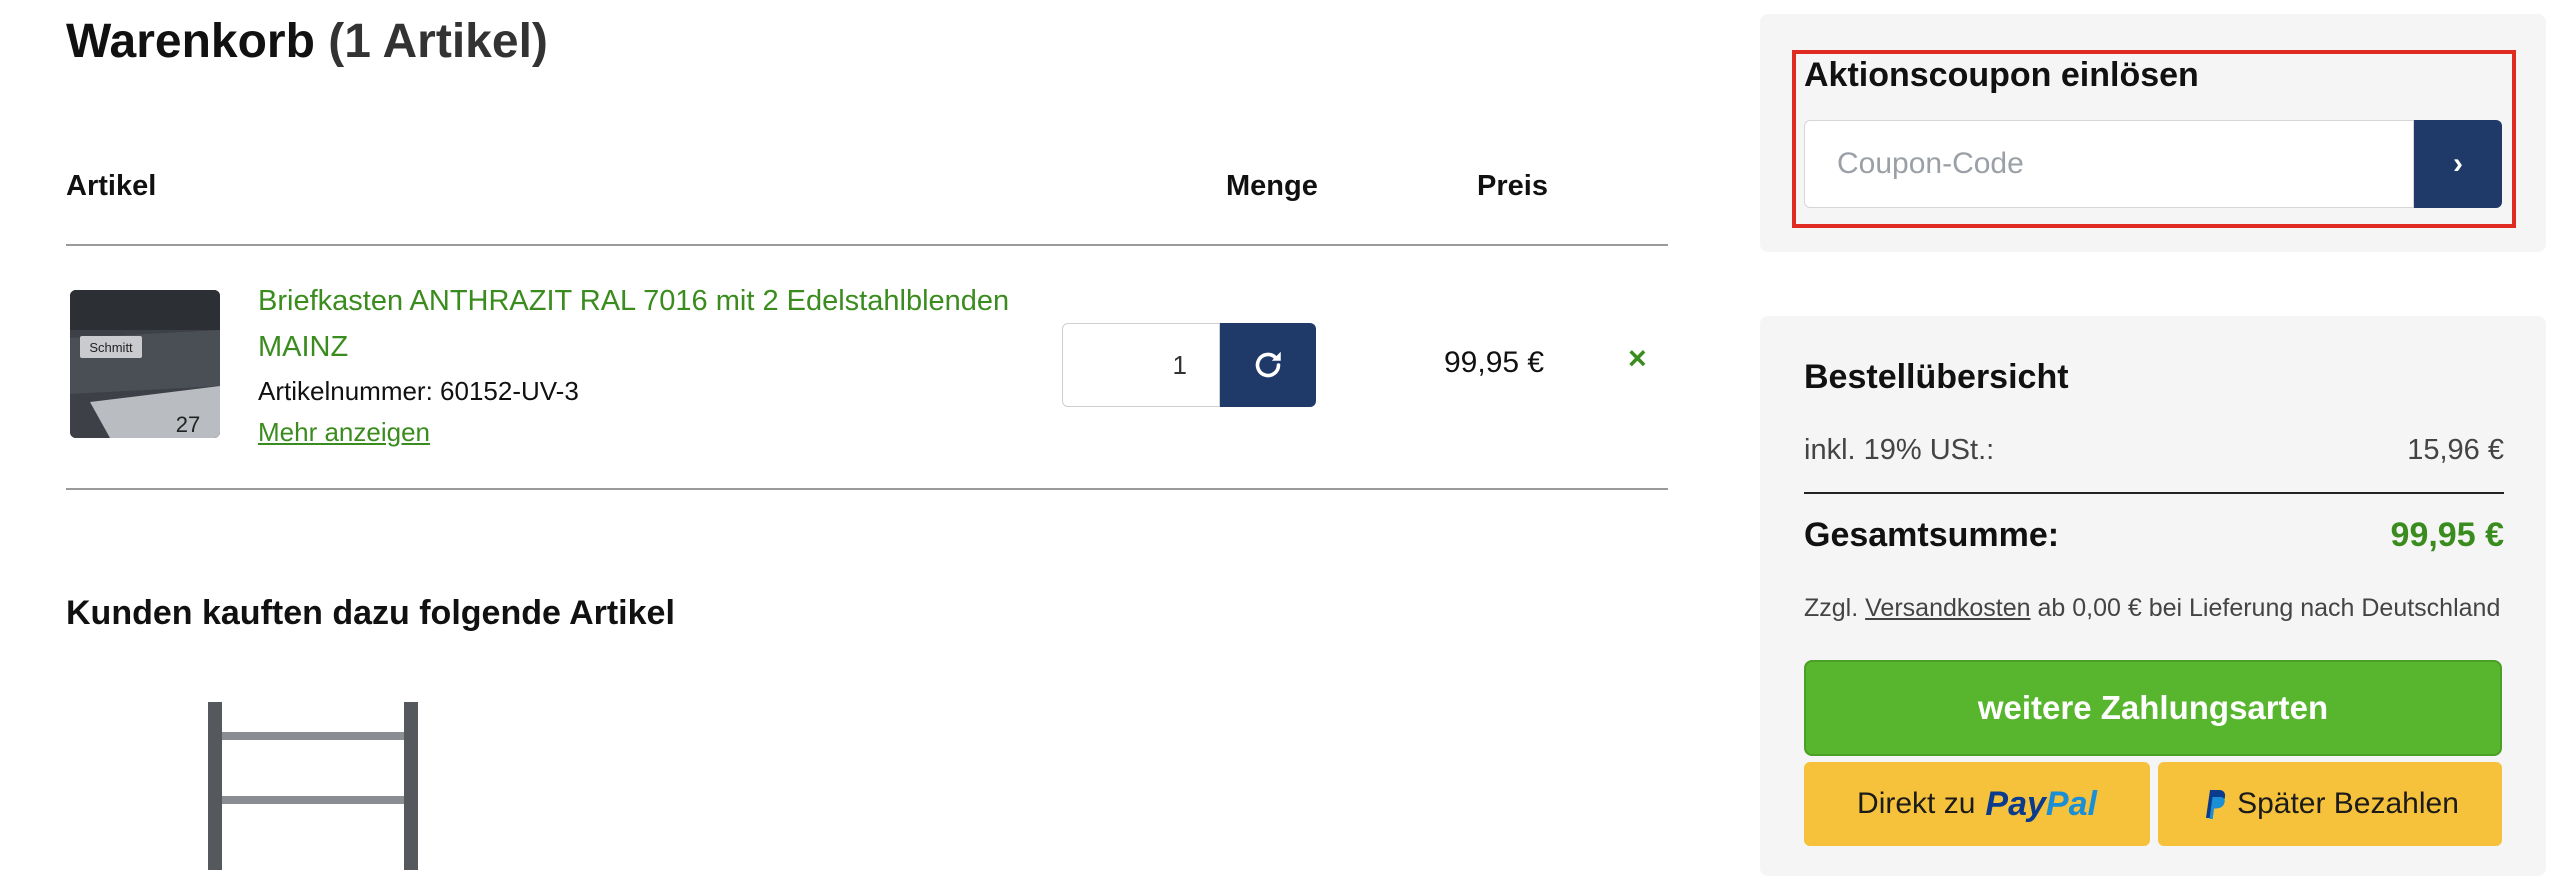 Image resolution: width=2554 pixels, height=876 pixels. What do you see at coordinates (1494, 362) in the screenshot?
I see `item-price: 99,95 €` at bounding box center [1494, 362].